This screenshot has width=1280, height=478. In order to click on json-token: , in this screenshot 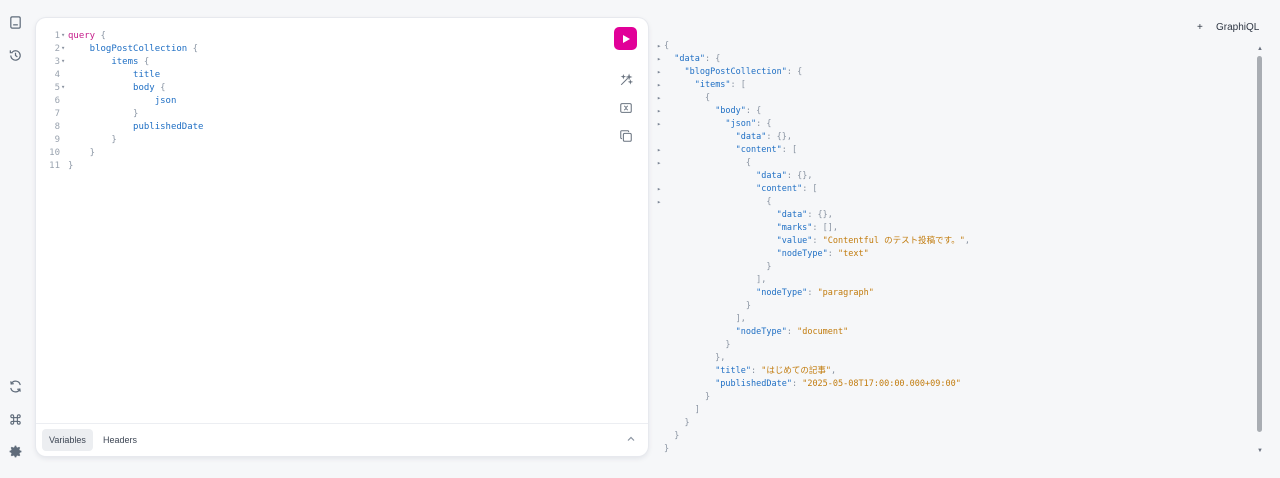, I will do `click(834, 371)`.